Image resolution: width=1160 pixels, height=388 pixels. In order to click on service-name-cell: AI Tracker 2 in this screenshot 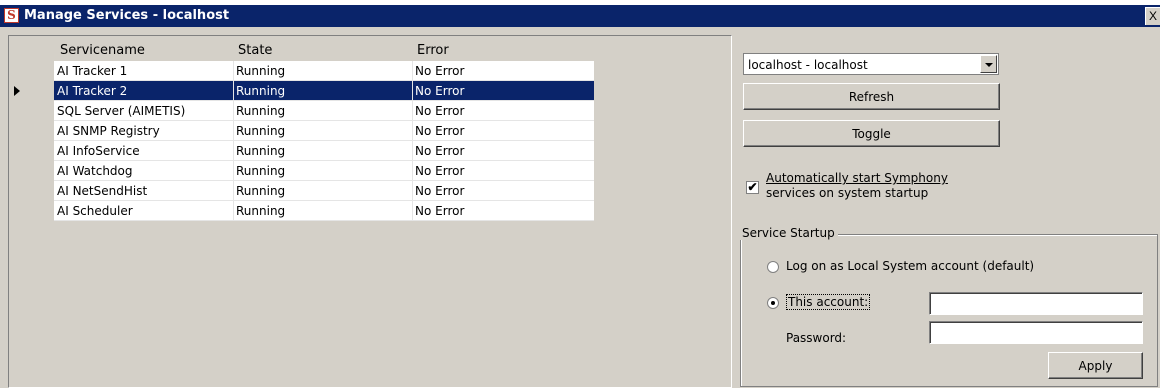, I will do `click(92, 91)`.